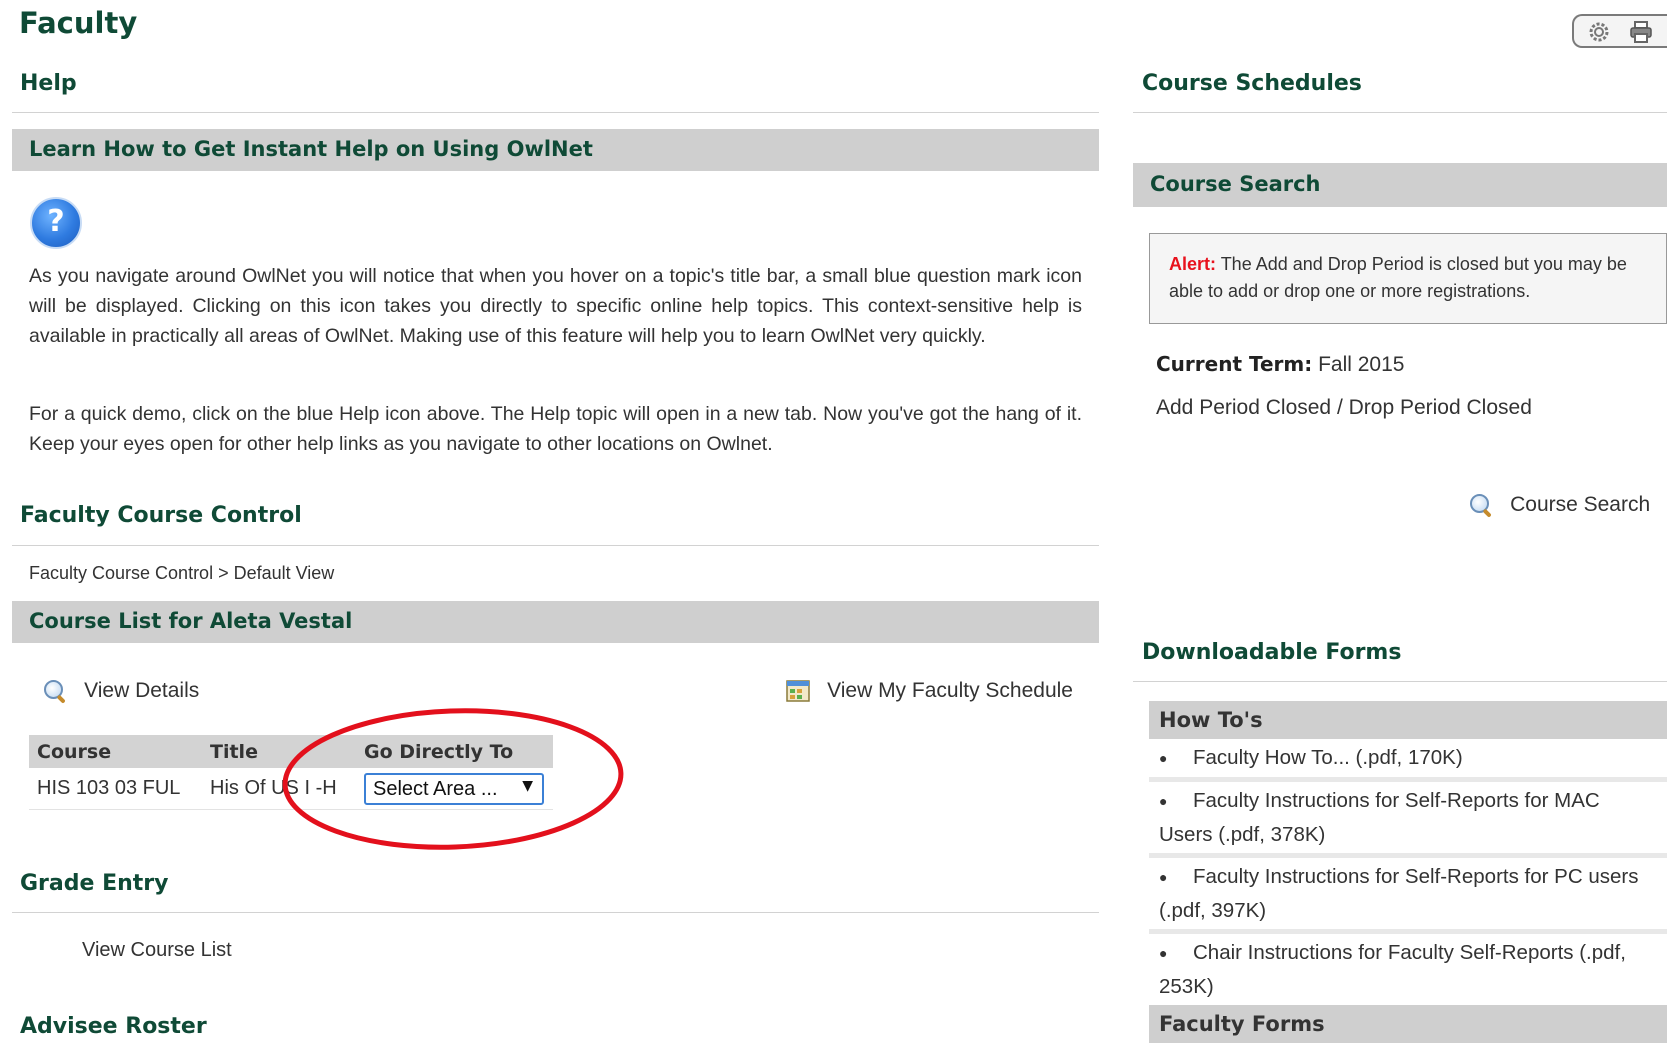  I want to click on list-item: ● Faculty How To... (.pdf, 170K), so click(1408, 761).